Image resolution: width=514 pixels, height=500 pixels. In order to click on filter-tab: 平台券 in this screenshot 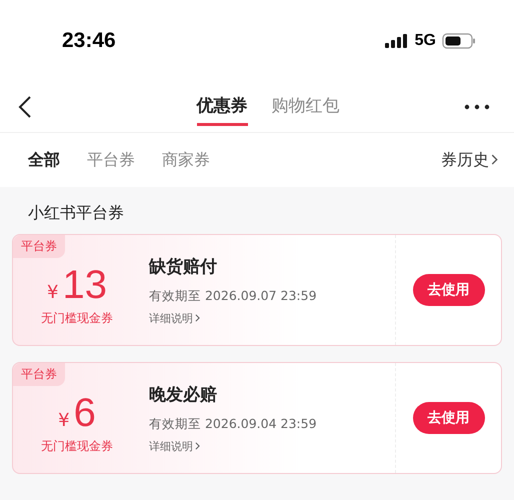, I will do `click(111, 160)`.